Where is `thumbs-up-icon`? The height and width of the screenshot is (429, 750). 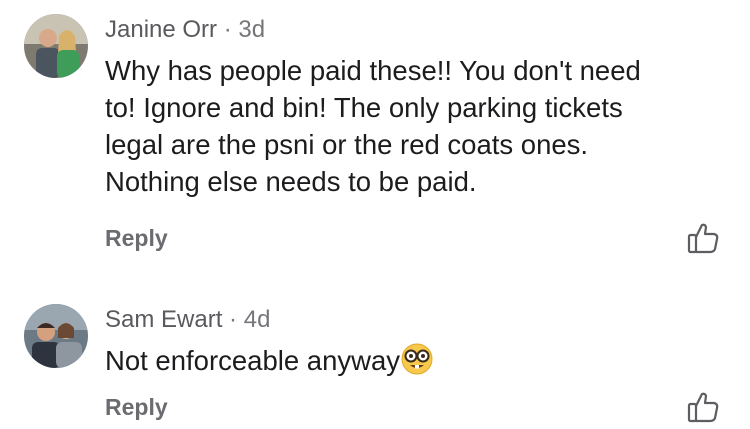 thumbs-up-icon is located at coordinates (703, 238).